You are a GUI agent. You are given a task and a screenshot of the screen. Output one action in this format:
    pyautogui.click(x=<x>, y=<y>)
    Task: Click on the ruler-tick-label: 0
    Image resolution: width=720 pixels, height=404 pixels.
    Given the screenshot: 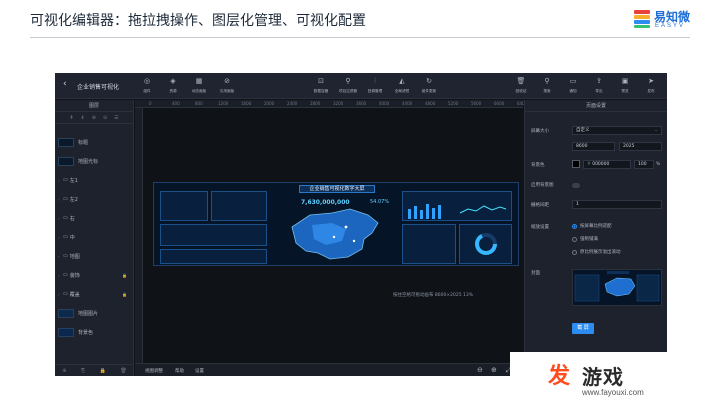 What is the action you would take?
    pyautogui.click(x=150, y=103)
    